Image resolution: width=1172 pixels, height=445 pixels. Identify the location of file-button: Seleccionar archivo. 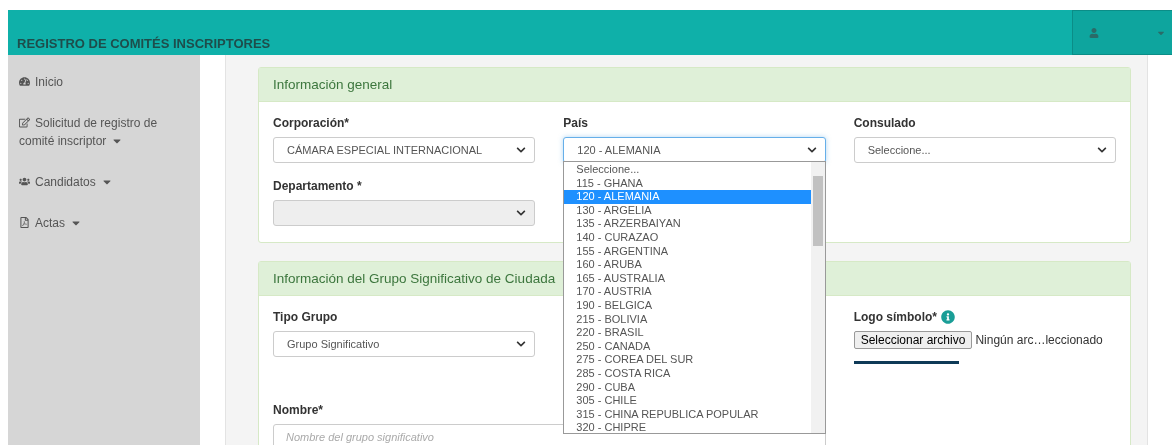
(913, 340).